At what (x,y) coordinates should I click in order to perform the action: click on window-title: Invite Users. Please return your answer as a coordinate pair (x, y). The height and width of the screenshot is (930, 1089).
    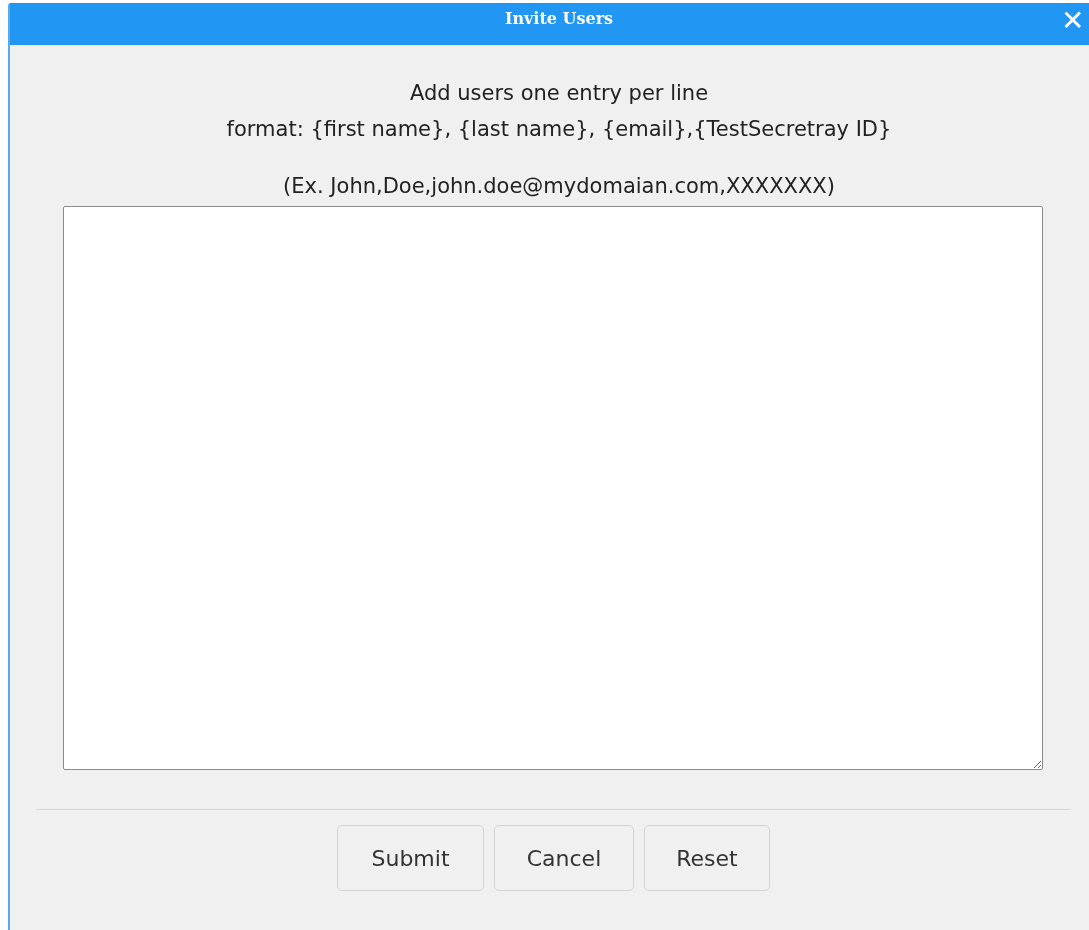
    Looking at the image, I should click on (559, 19).